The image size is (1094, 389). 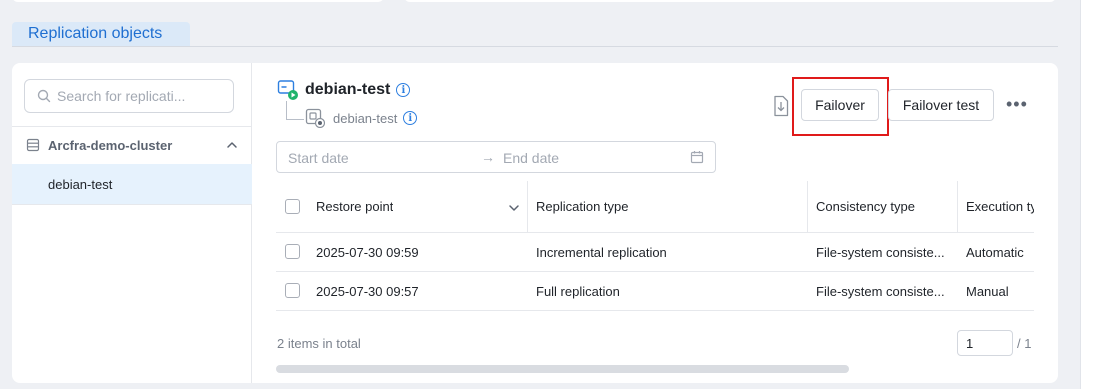 I want to click on tree-connector, so click(x=295, y=110).